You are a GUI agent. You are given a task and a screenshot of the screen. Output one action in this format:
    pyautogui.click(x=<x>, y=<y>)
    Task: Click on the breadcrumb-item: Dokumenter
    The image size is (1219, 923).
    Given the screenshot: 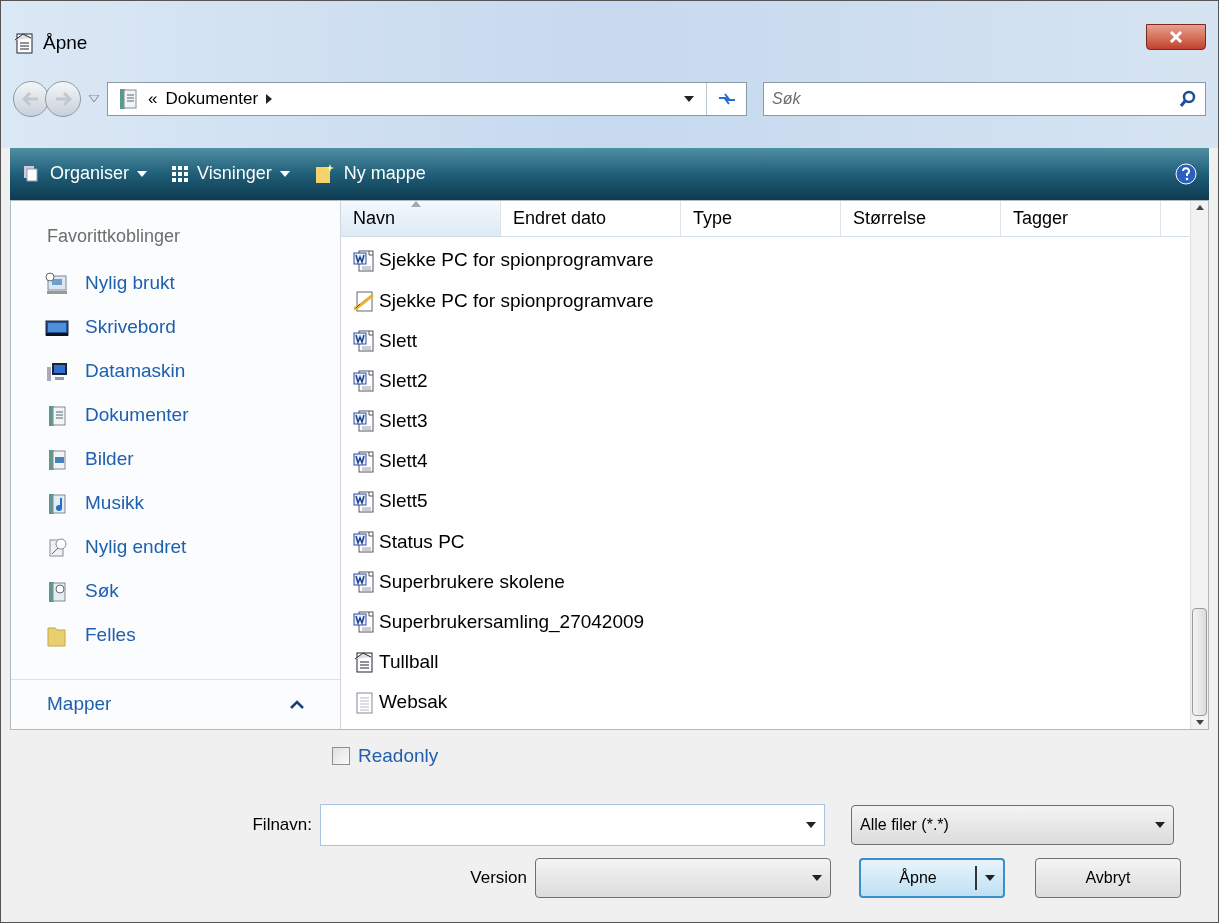 What is the action you would take?
    pyautogui.click(x=212, y=98)
    